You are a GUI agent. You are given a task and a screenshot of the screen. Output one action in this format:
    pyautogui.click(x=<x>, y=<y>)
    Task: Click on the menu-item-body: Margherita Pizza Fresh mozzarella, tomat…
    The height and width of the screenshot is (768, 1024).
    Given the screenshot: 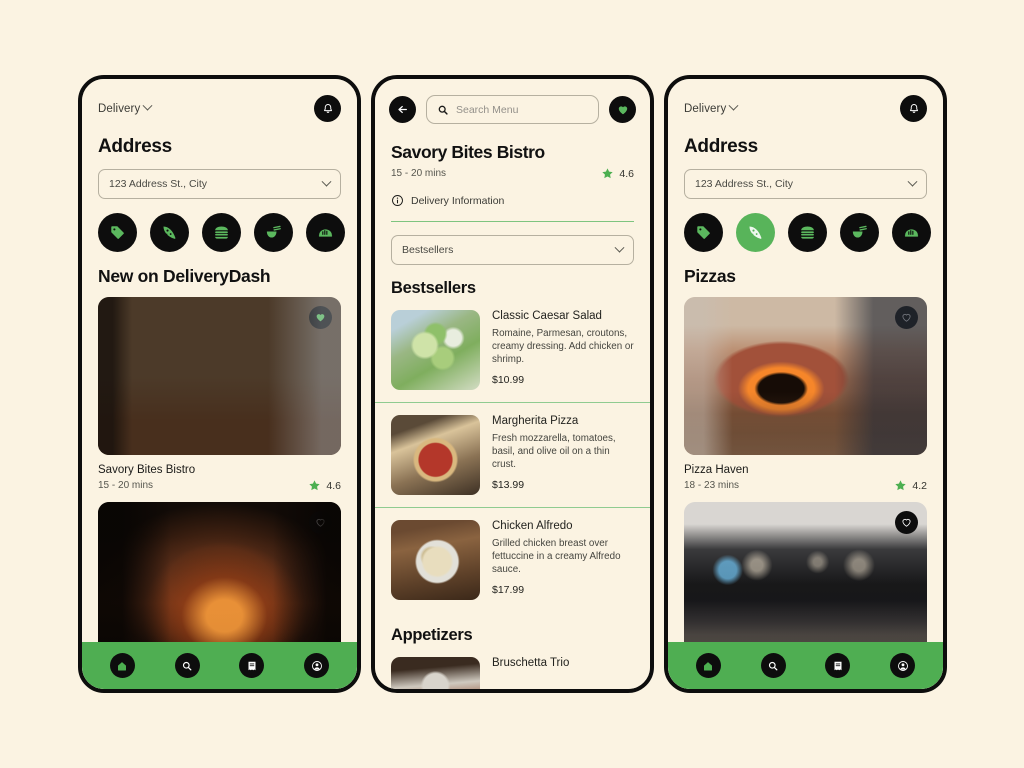 What is the action you would take?
    pyautogui.click(x=563, y=455)
    